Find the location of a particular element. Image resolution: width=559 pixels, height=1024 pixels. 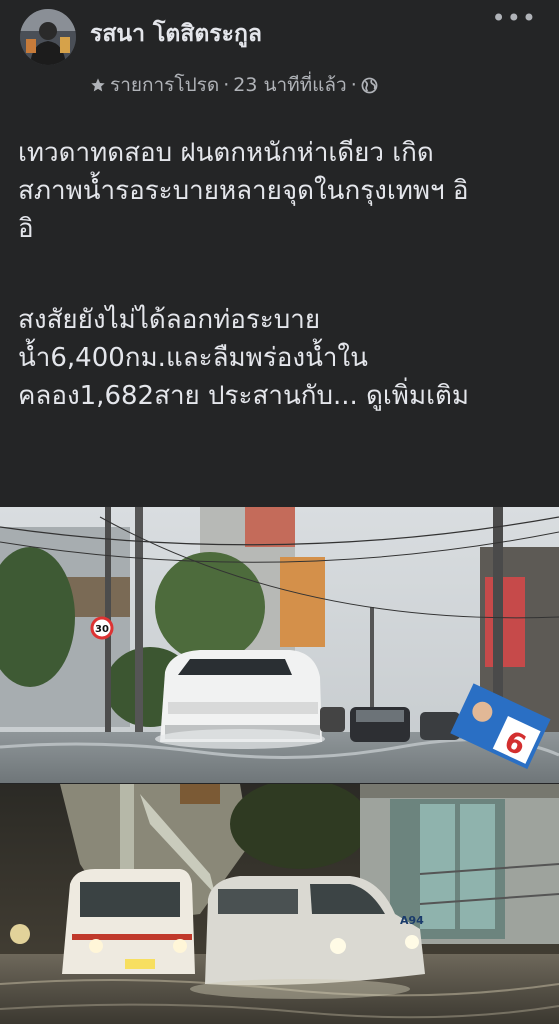

post-line: สงสัยยังไม่ได้ลอกท่อระบาย is located at coordinates (169, 320).